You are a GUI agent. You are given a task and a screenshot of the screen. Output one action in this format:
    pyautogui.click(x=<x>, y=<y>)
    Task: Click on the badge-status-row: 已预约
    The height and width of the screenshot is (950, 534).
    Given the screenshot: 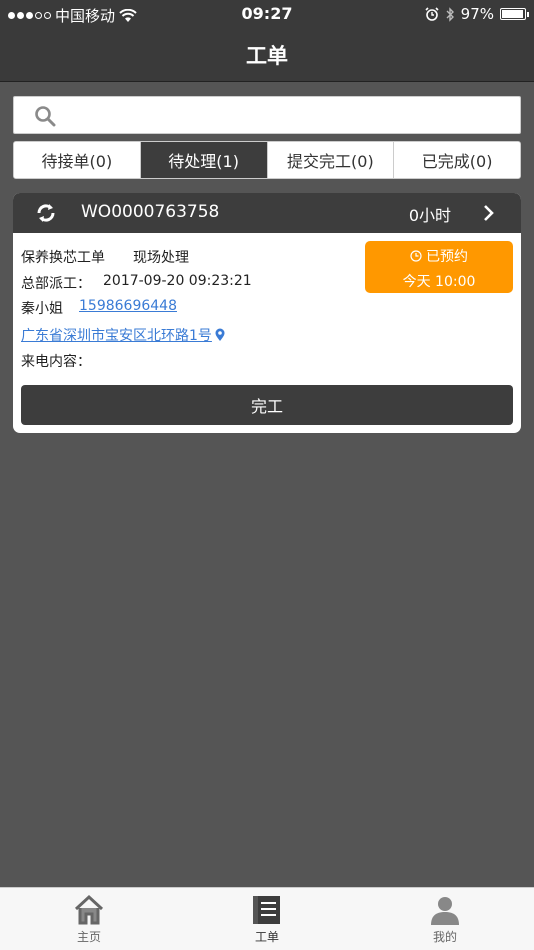 What is the action you would take?
    pyautogui.click(x=439, y=256)
    